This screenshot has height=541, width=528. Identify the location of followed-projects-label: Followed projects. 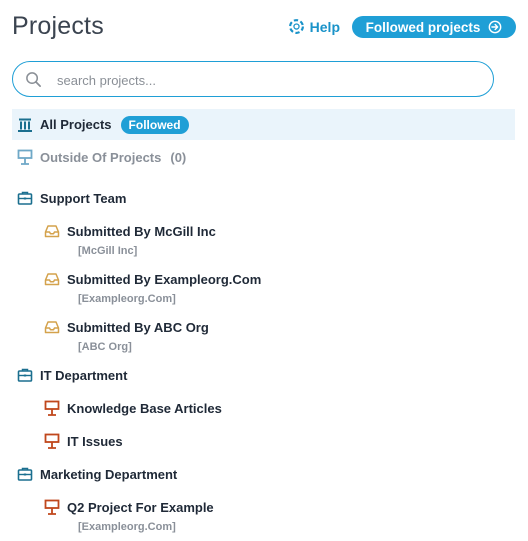
(423, 27).